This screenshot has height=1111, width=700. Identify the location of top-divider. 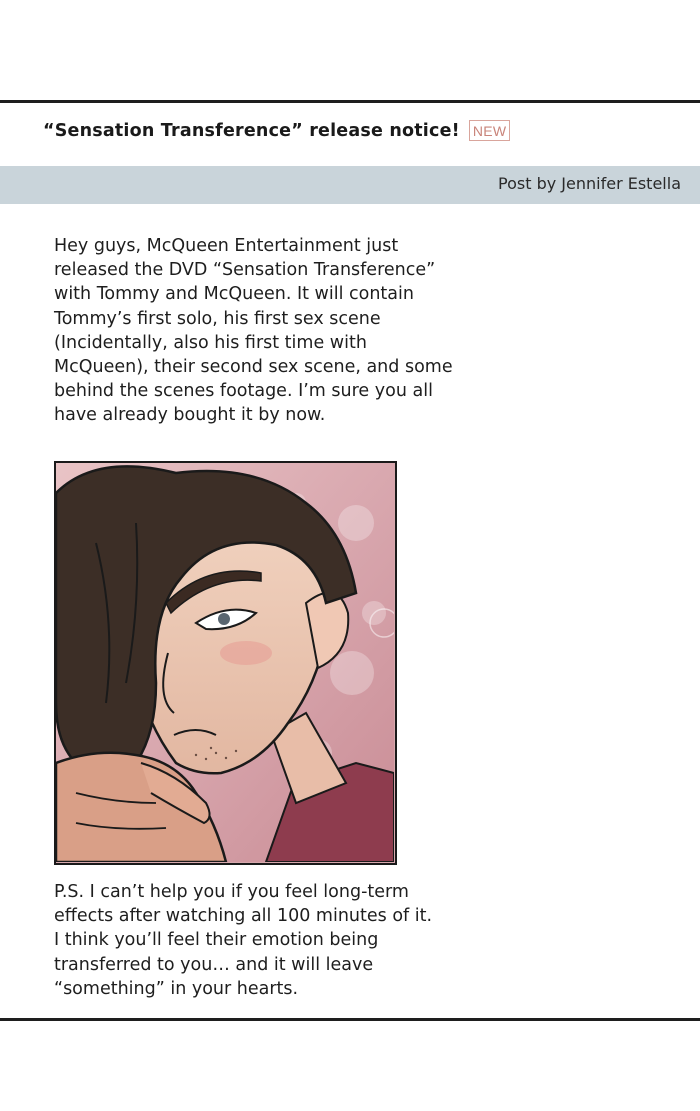
(350, 101).